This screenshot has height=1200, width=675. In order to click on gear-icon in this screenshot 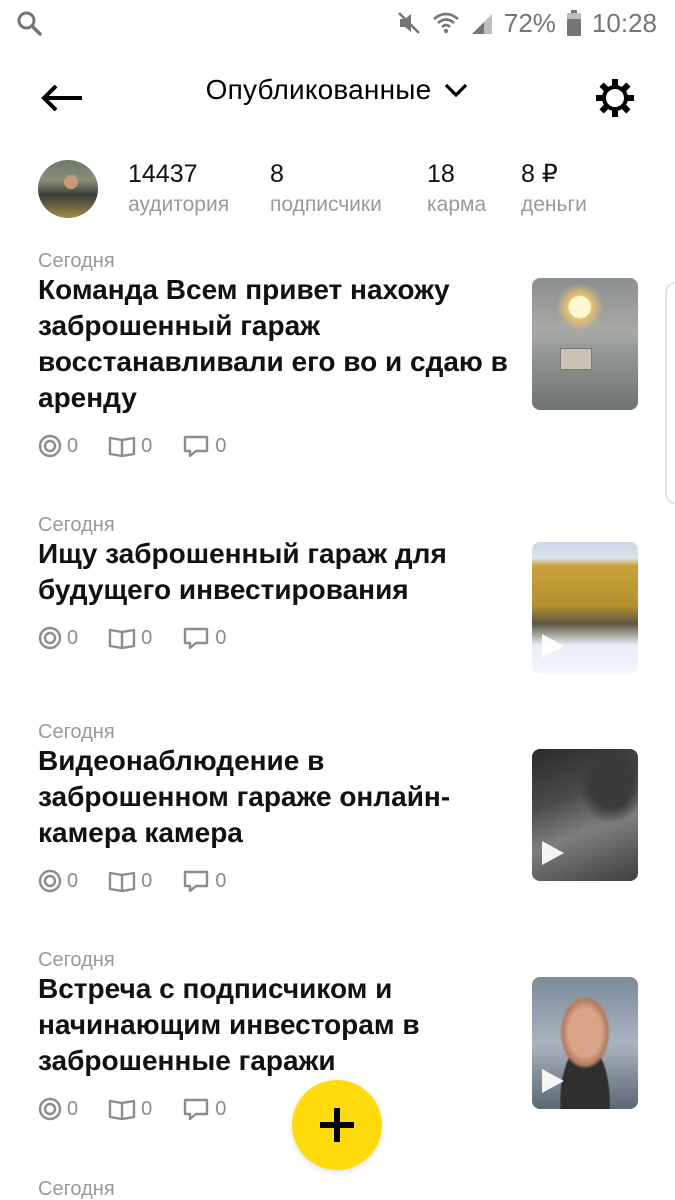, I will do `click(615, 98)`.